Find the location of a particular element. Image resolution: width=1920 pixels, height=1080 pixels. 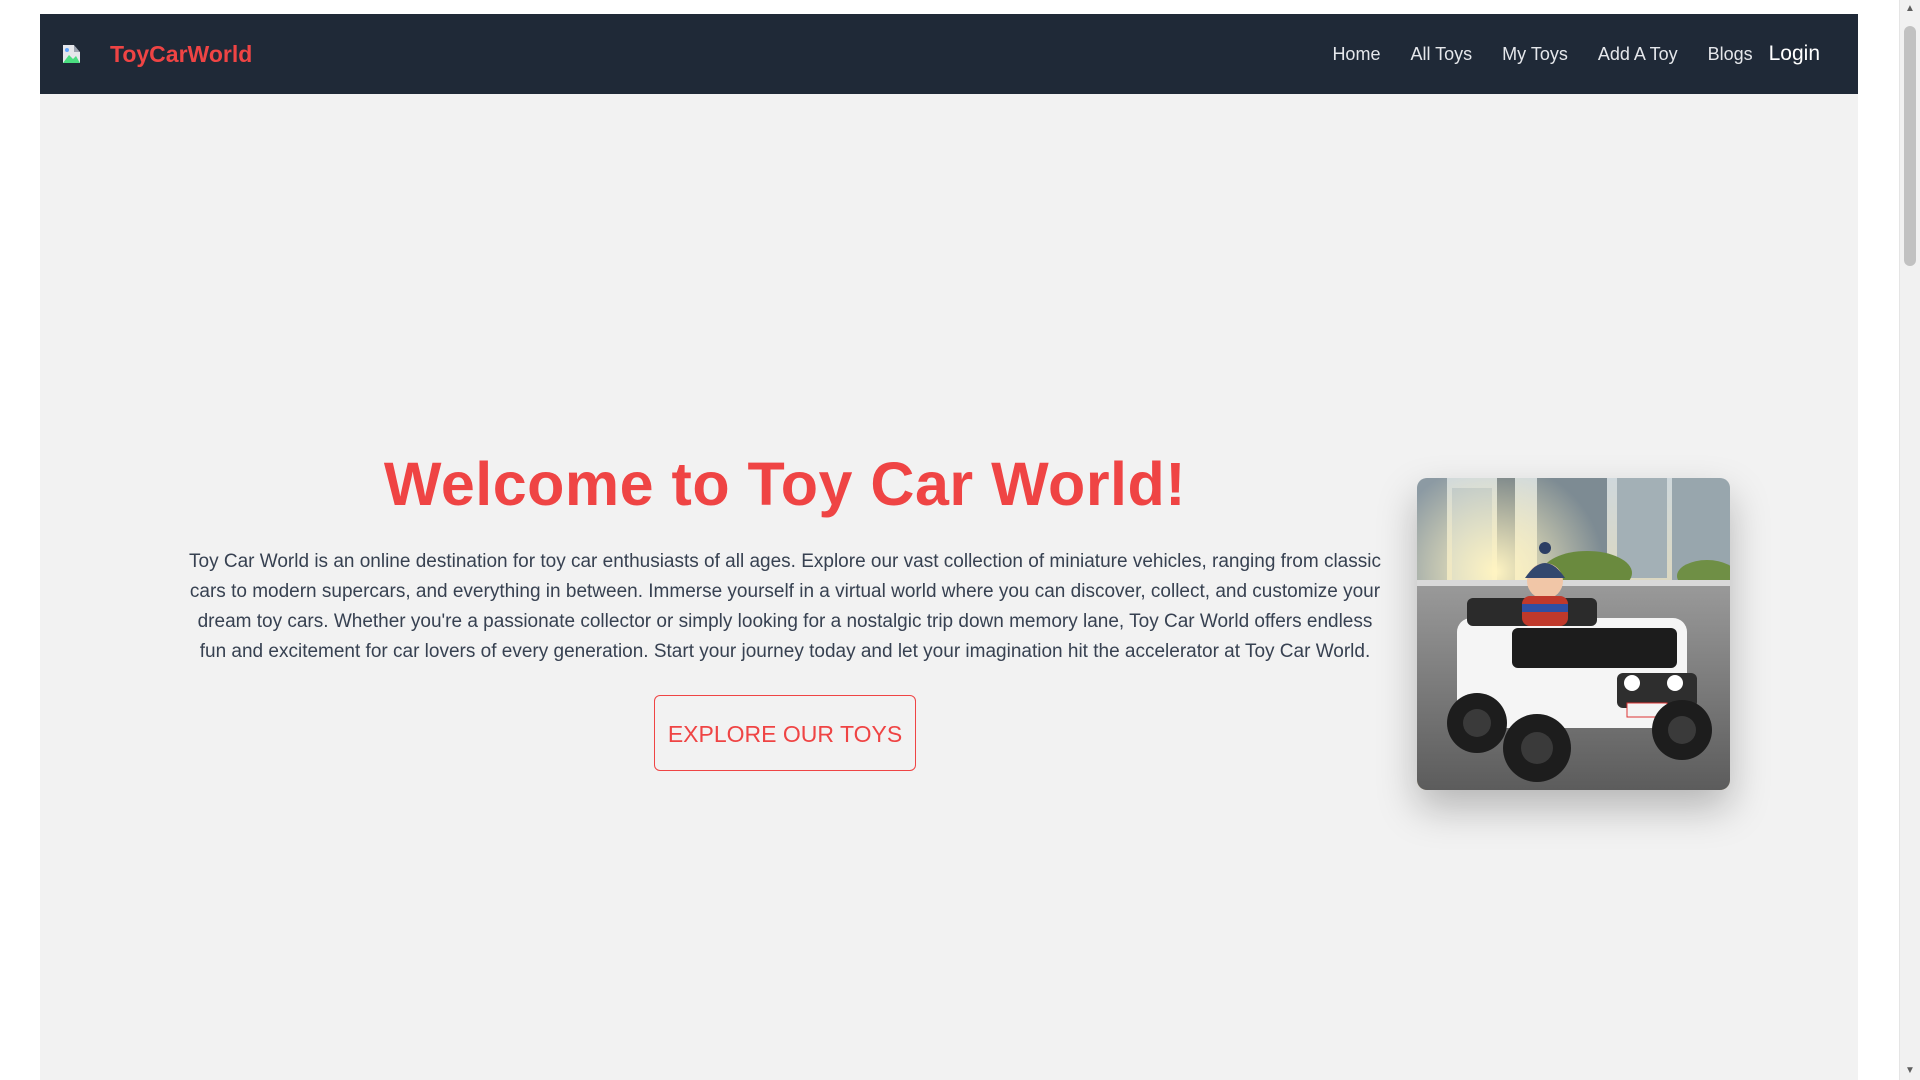

login-link: Login is located at coordinates (1794, 54).